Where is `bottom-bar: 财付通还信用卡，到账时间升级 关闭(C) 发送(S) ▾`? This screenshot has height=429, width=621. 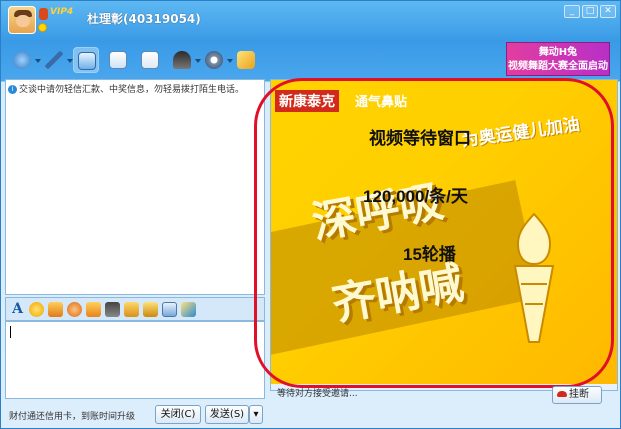 bottom-bar: 财付通还信用卡，到账时间升级 关闭(C) 发送(S) ▾ is located at coordinates (310, 414).